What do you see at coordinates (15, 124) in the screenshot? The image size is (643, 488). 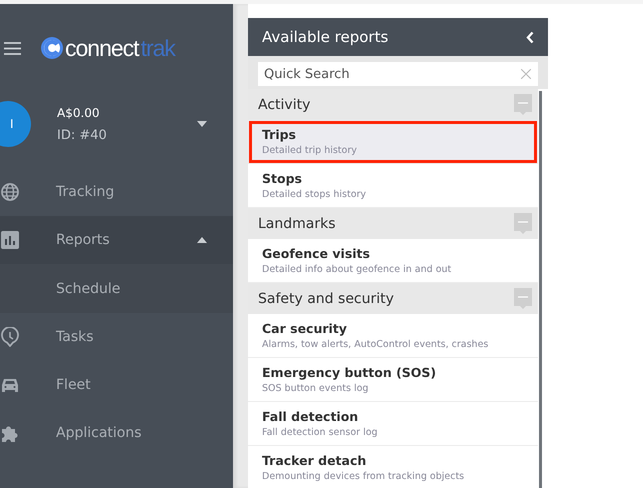 I see `avatar: I` at bounding box center [15, 124].